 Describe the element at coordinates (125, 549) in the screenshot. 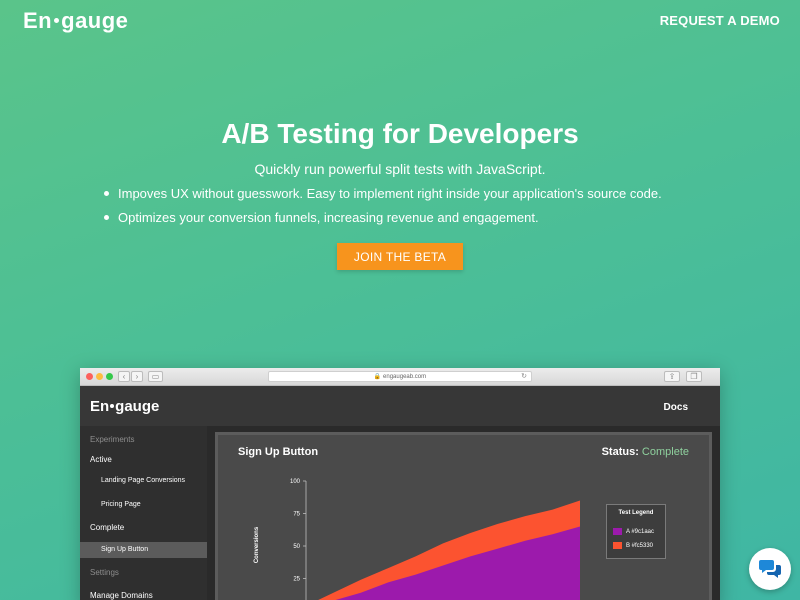

I see `sidebar-item-sign-up-button: Sign Up Button` at that location.